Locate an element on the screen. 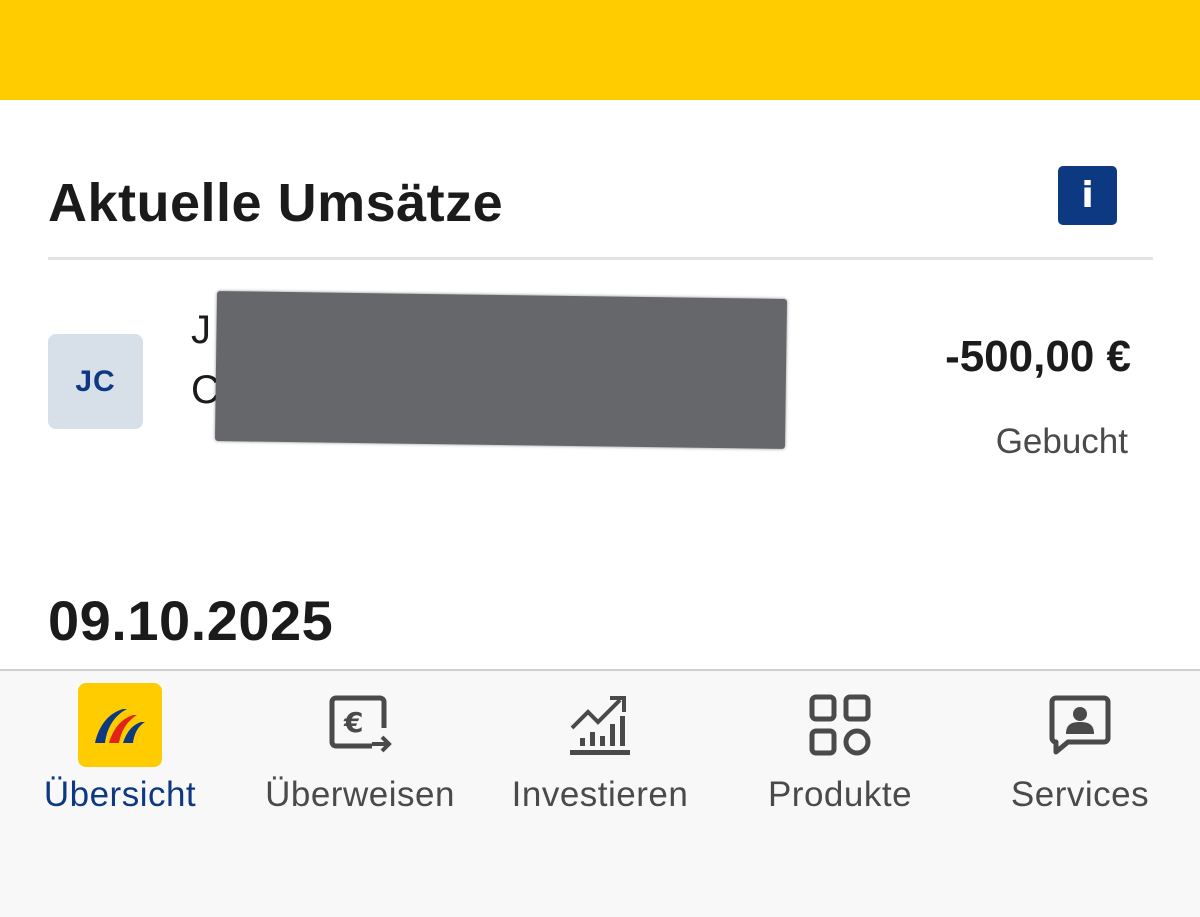  transaction-payee: J is located at coordinates (201, 330).